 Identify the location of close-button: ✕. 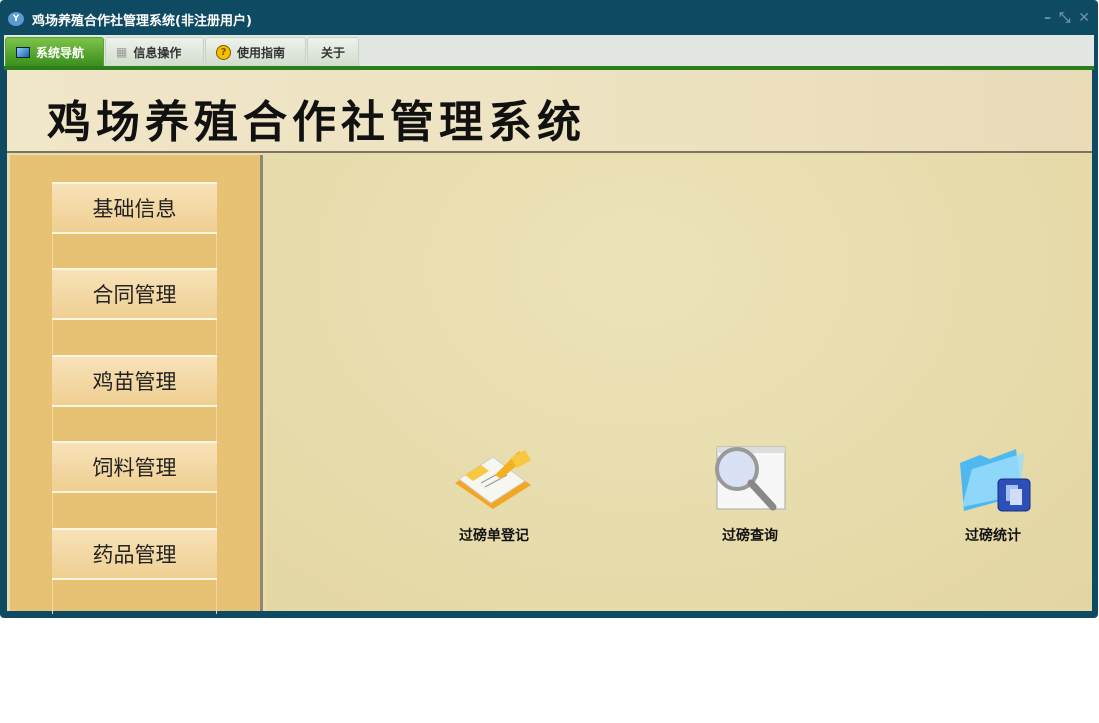
(1084, 18).